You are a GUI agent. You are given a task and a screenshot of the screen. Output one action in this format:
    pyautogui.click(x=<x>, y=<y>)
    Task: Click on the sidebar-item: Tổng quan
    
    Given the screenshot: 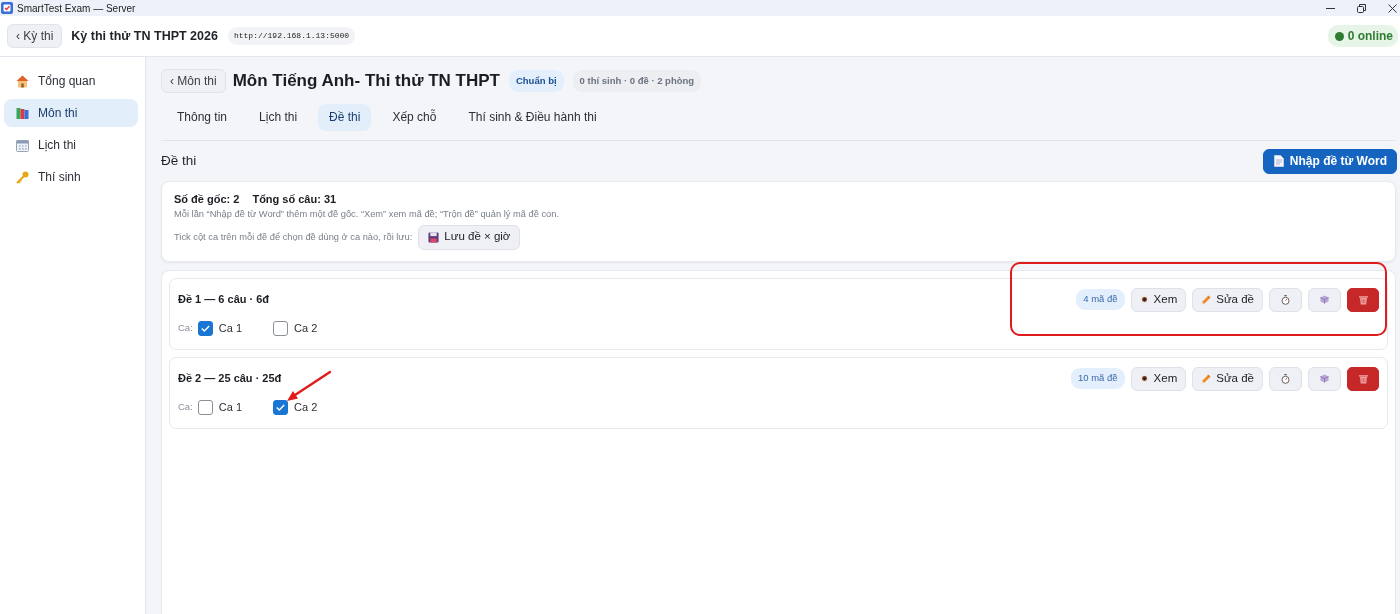 What is the action you would take?
    pyautogui.click(x=71, y=81)
    